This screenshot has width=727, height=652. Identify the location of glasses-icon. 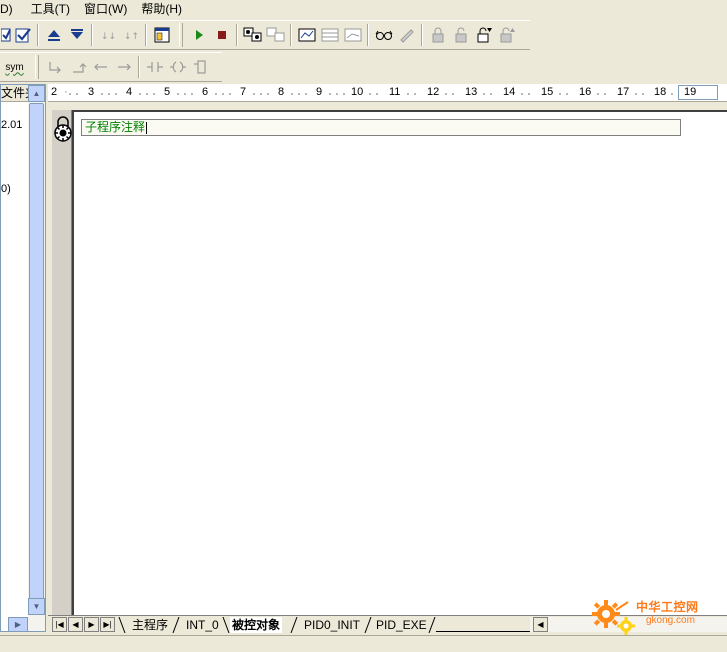
(384, 35).